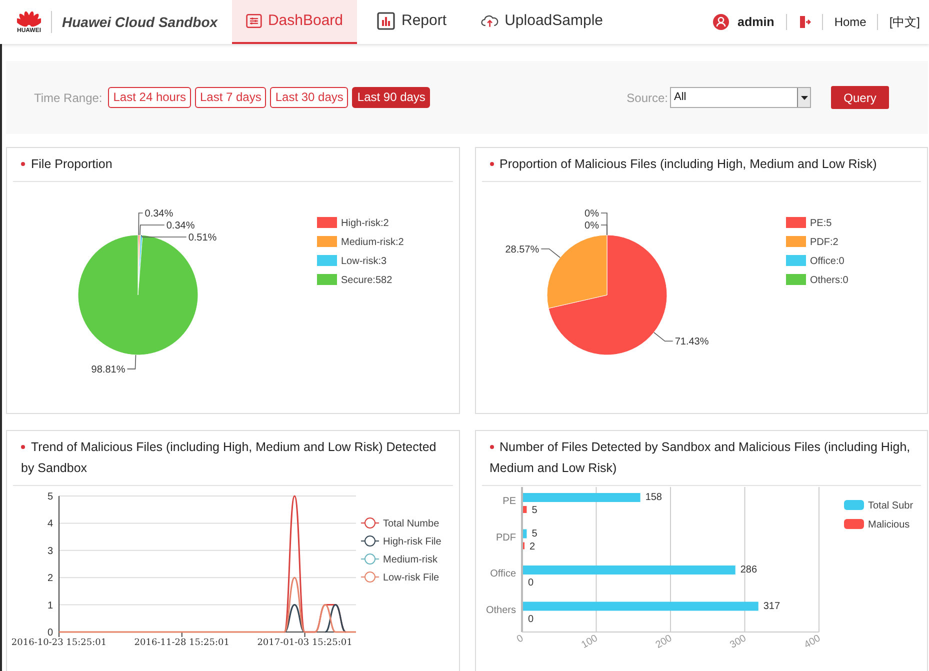  I want to click on username: admin, so click(756, 22).